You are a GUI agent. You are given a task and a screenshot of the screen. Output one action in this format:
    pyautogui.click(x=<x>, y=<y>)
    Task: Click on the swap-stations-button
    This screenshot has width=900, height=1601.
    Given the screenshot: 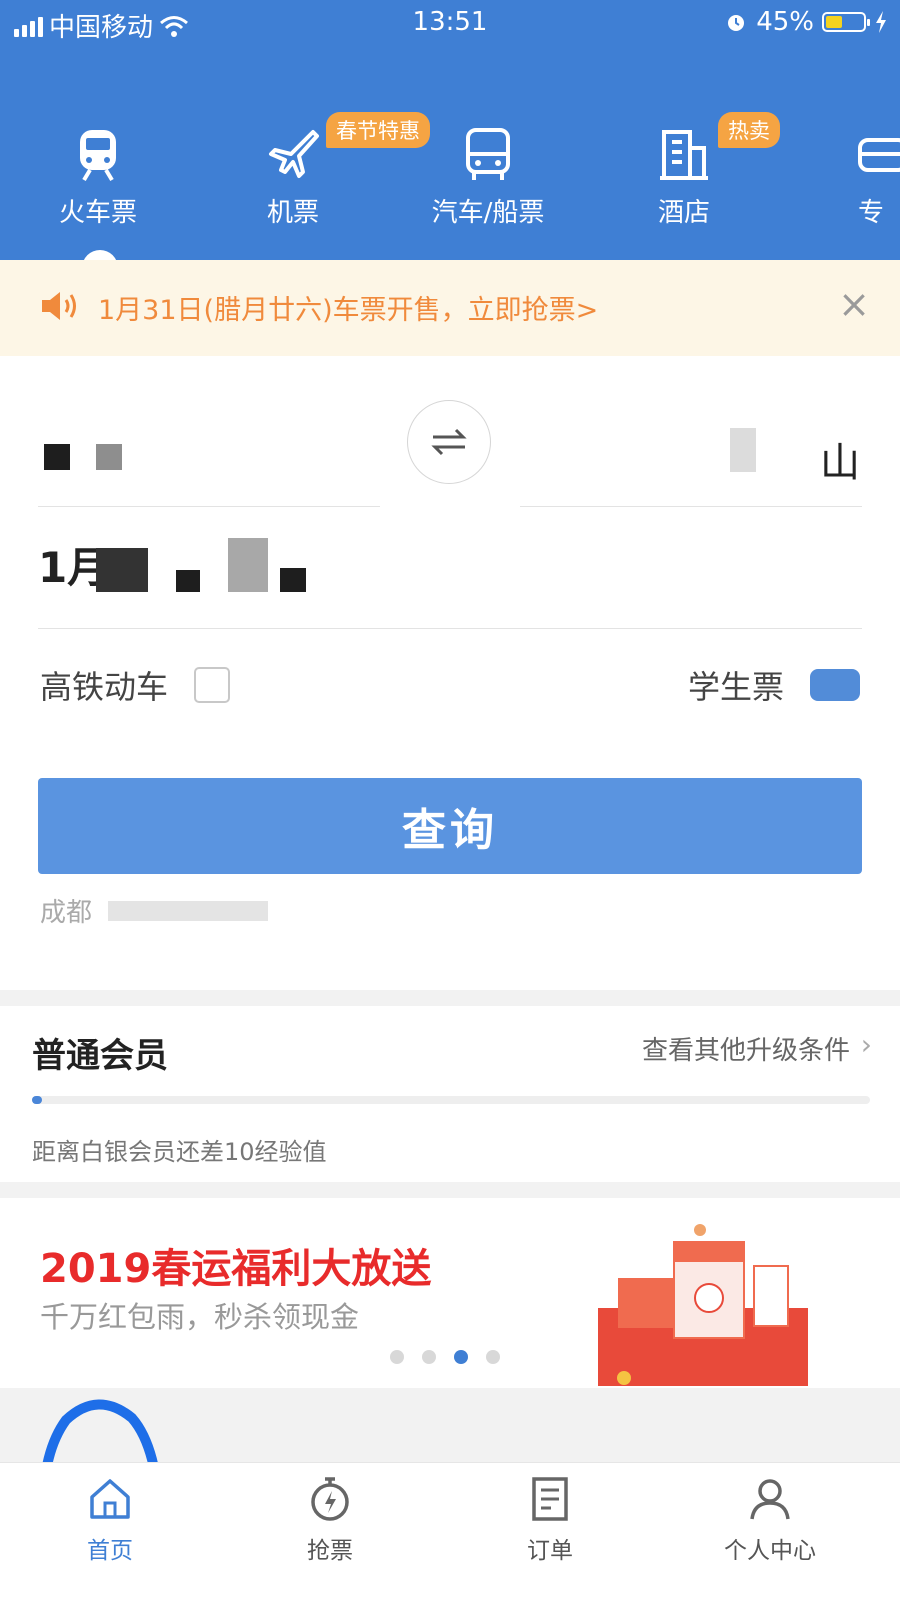 What is the action you would take?
    pyautogui.click(x=449, y=442)
    